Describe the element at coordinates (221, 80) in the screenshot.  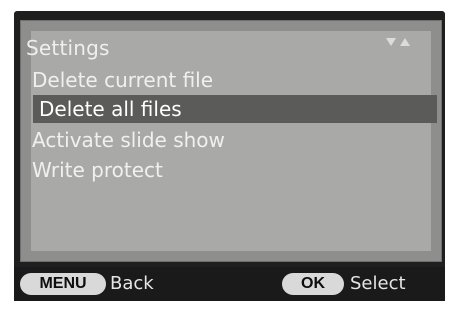
I see `menu-item-delete-current-file: Delete current file` at that location.